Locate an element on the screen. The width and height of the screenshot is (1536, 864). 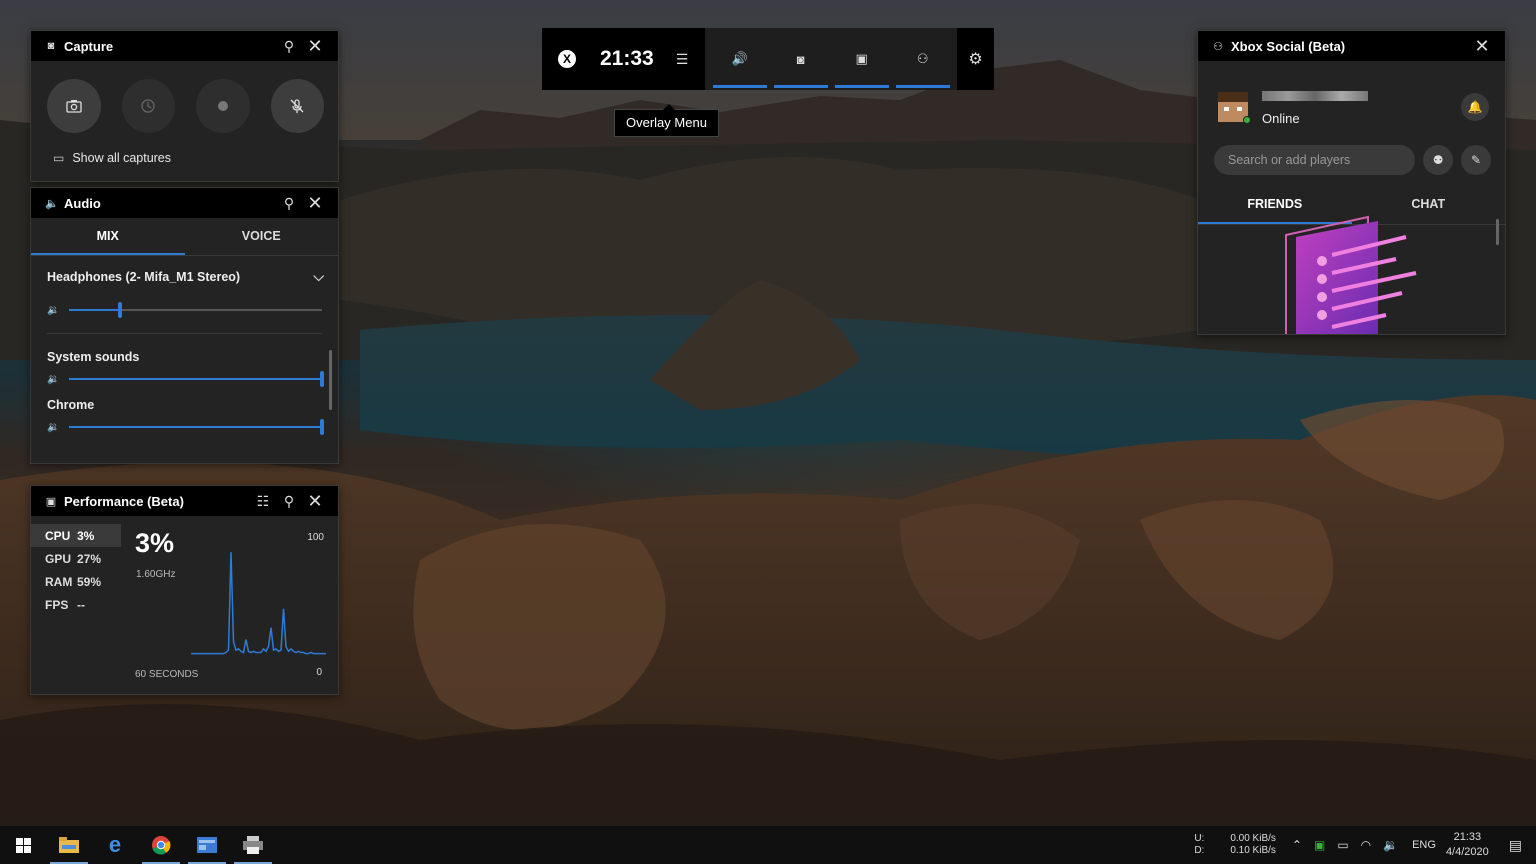
taskbar-chrome is located at coordinates (161, 845).